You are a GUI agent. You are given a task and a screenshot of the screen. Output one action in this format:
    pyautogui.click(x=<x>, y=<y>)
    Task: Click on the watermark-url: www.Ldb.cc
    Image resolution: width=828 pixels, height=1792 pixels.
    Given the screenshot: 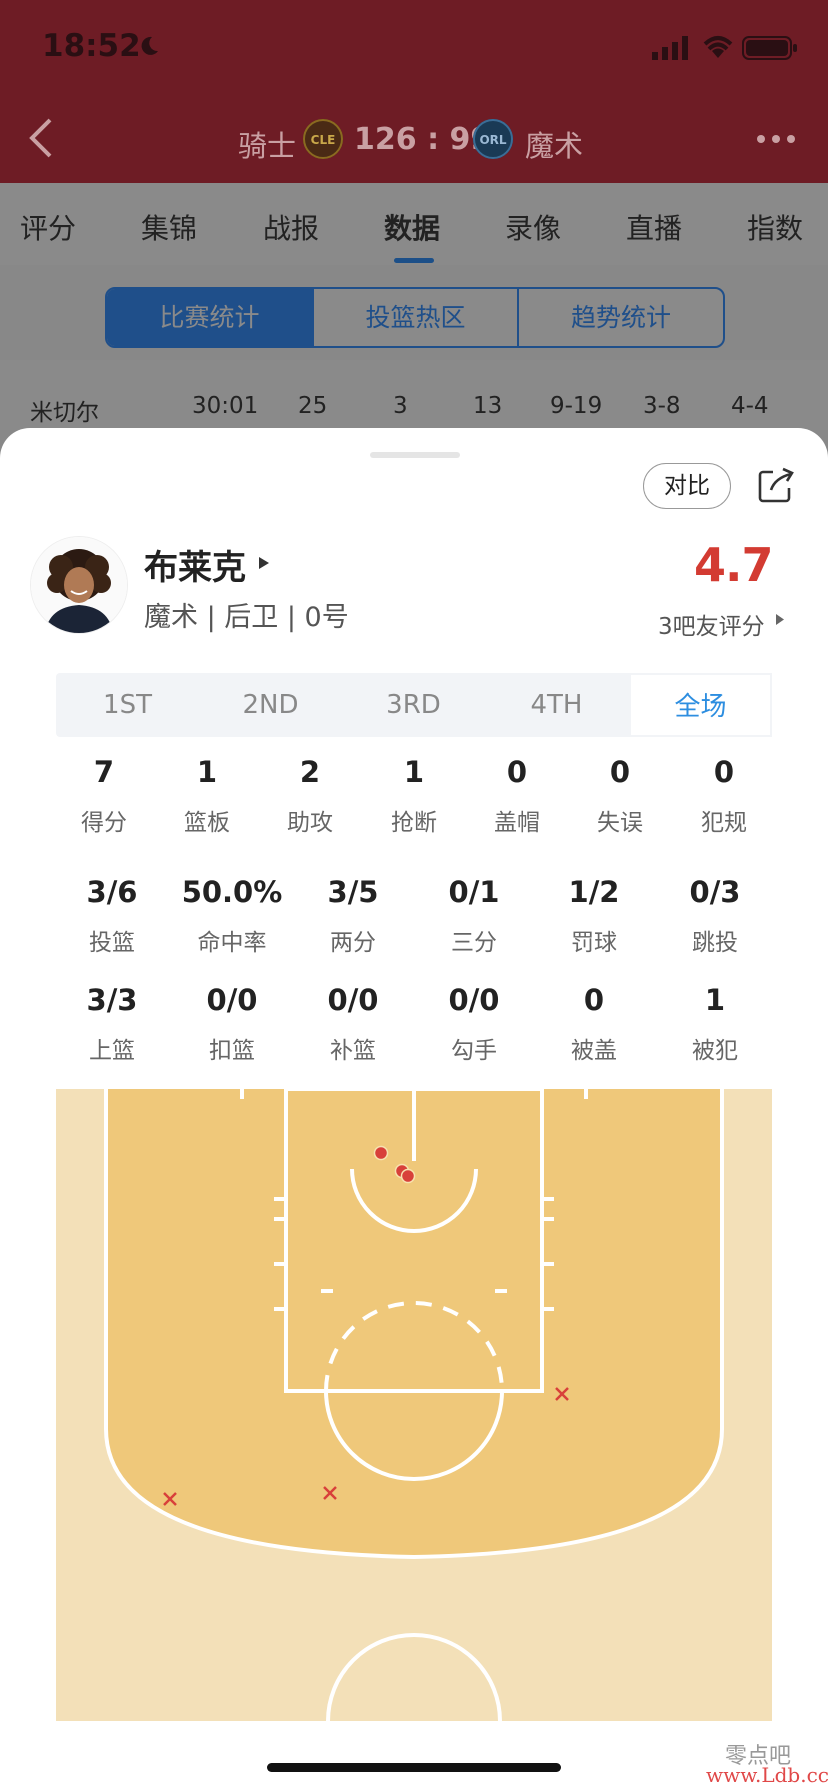 What is the action you would take?
    pyautogui.click(x=767, y=1775)
    